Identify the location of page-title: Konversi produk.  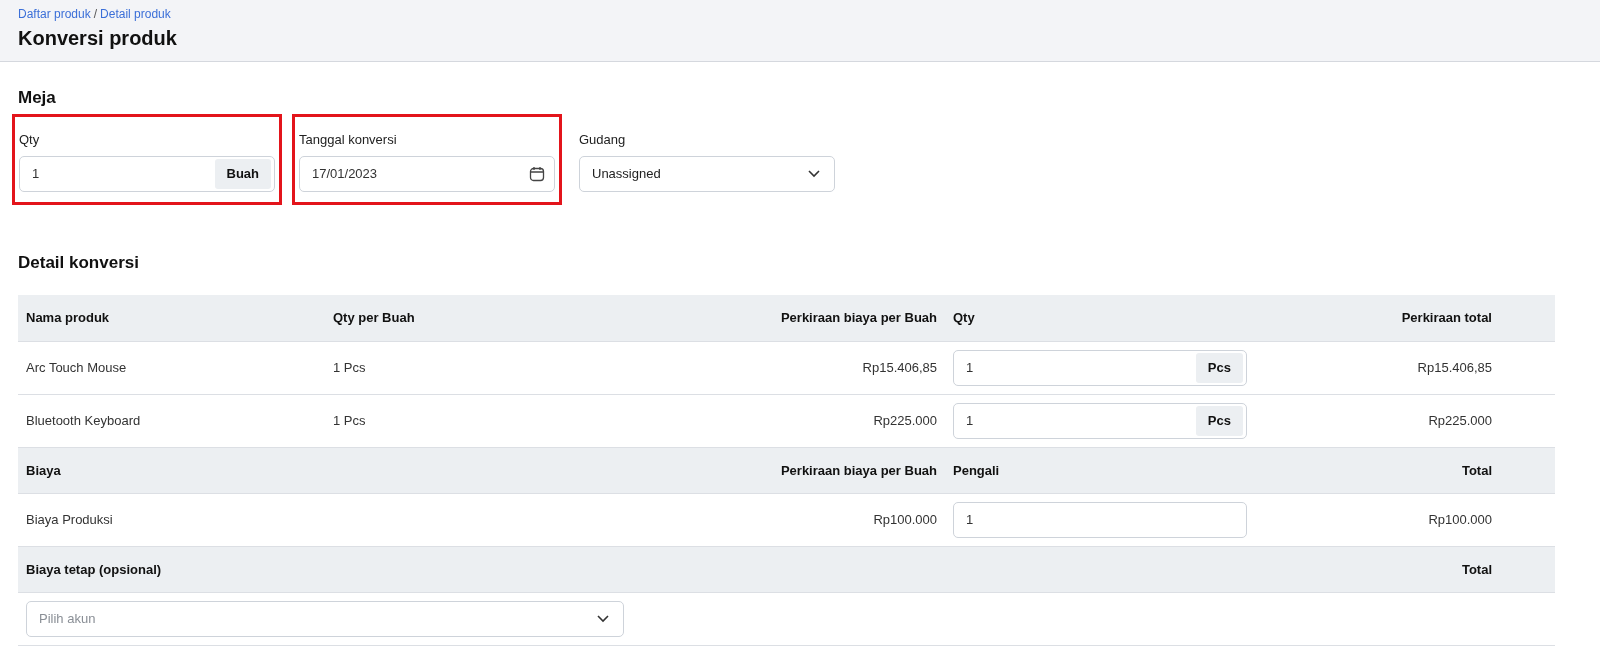
(98, 37).